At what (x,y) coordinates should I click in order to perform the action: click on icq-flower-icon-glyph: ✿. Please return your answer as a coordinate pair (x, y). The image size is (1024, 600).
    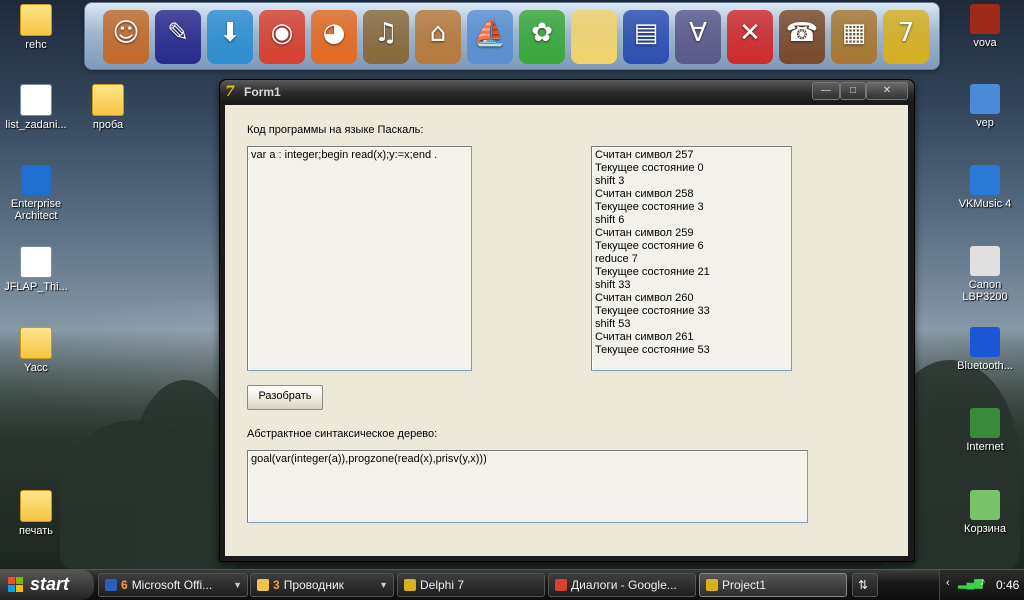
    Looking at the image, I should click on (542, 33).